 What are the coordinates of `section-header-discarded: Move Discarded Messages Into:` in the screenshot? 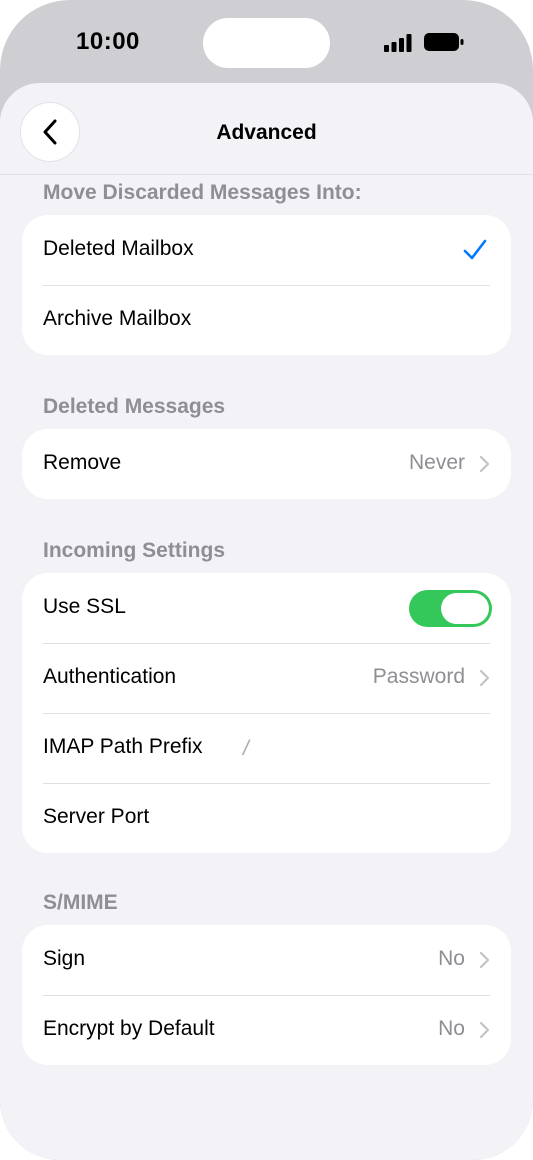 It's located at (202, 192).